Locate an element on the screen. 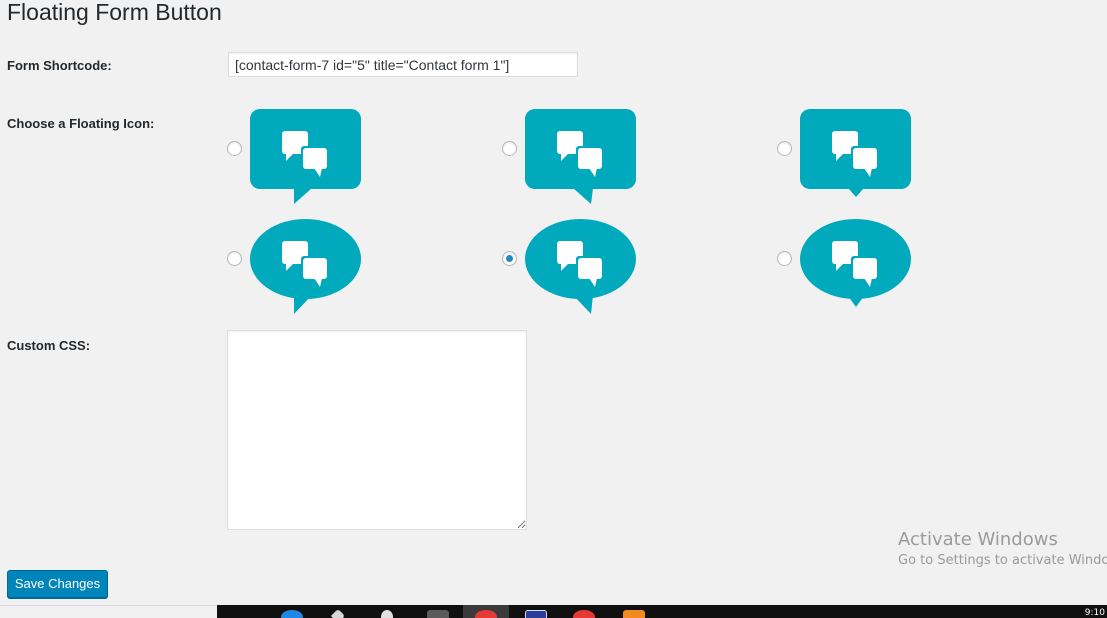 The width and height of the screenshot is (1107, 618). taskbar-explorer-icon is located at coordinates (438, 614).